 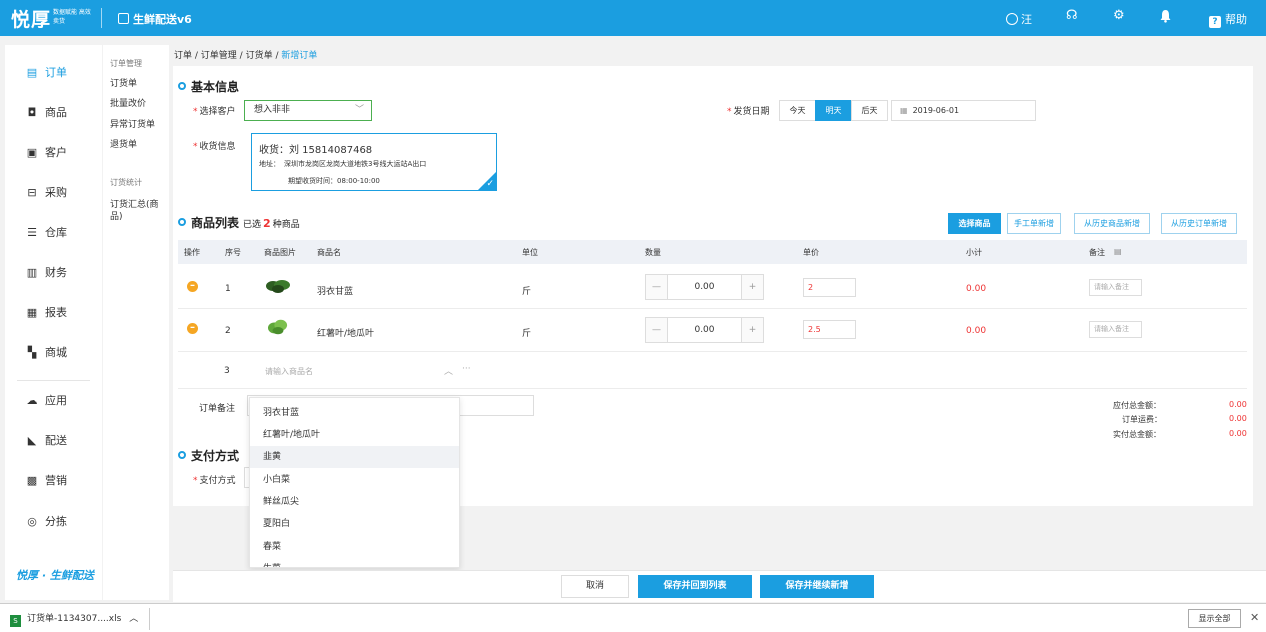 What do you see at coordinates (138, 145) in the screenshot?
I see `subnav-item-returns: 退货单` at bounding box center [138, 145].